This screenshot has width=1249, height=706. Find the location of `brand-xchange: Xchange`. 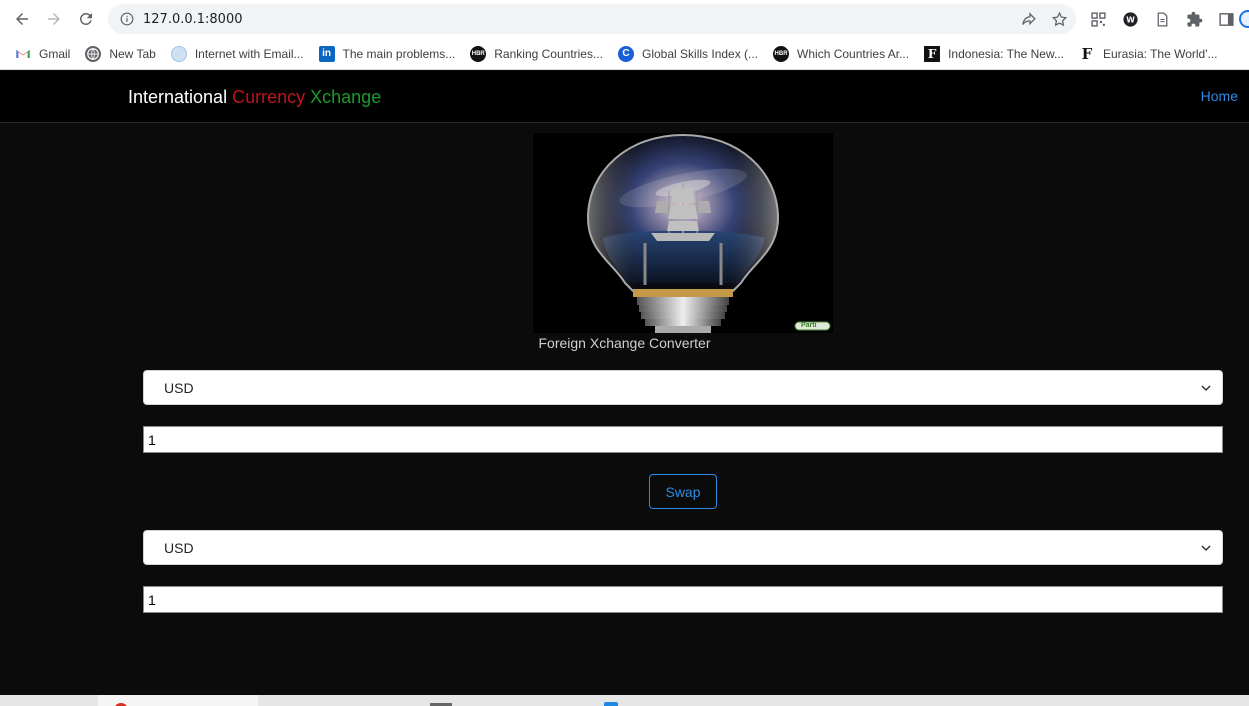

brand-xchange: Xchange is located at coordinates (346, 97).